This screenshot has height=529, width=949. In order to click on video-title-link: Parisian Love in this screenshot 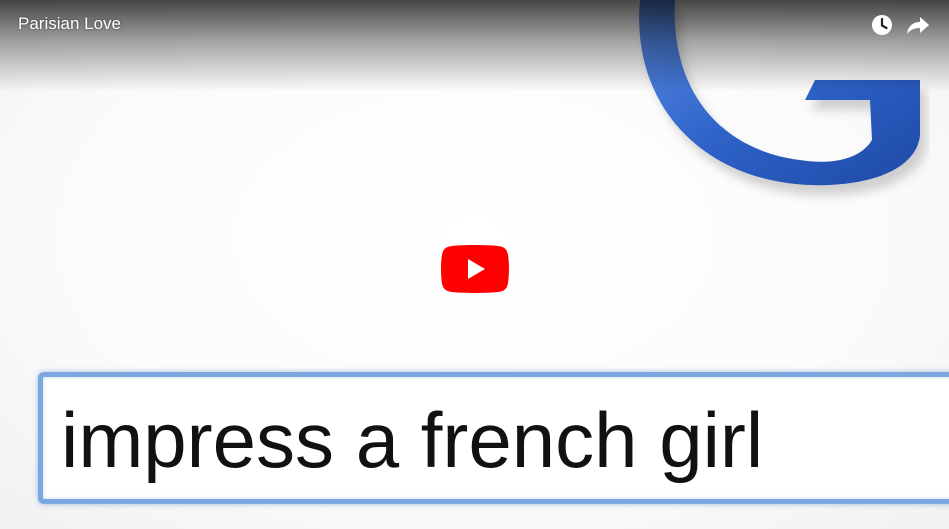, I will do `click(69, 24)`.